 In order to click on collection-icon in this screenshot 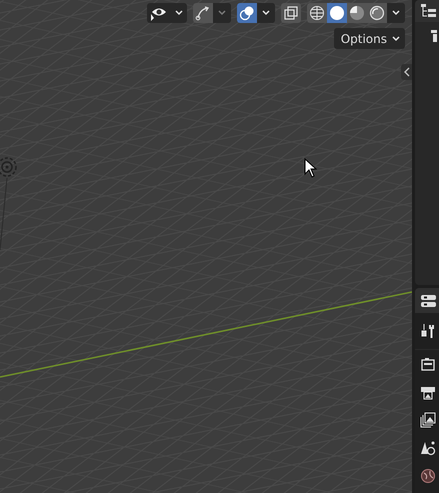, I will do `click(433, 36)`.